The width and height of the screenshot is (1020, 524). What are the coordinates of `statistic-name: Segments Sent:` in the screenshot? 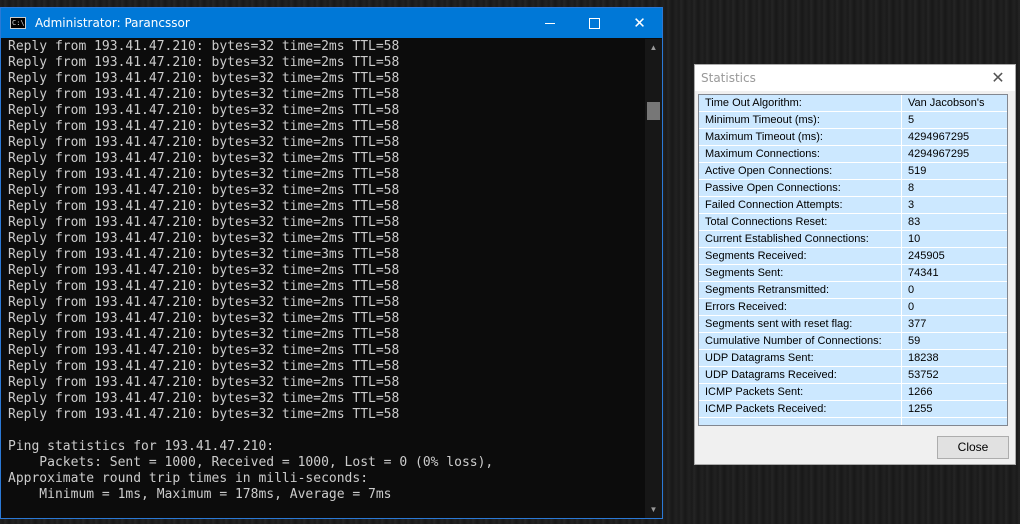 It's located at (800, 273).